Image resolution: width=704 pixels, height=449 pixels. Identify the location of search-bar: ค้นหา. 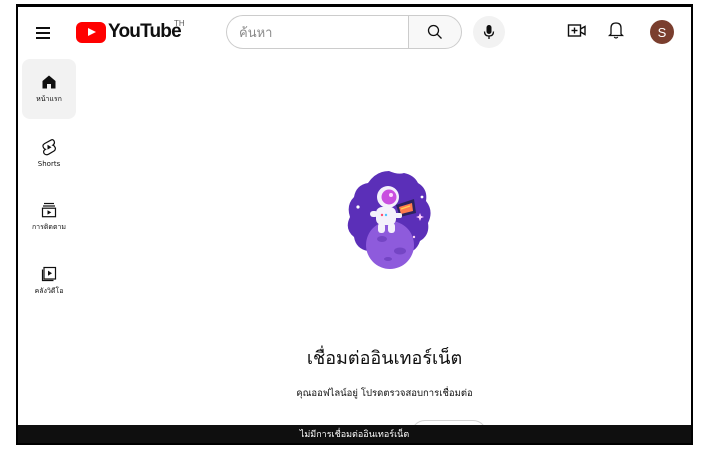
(344, 32).